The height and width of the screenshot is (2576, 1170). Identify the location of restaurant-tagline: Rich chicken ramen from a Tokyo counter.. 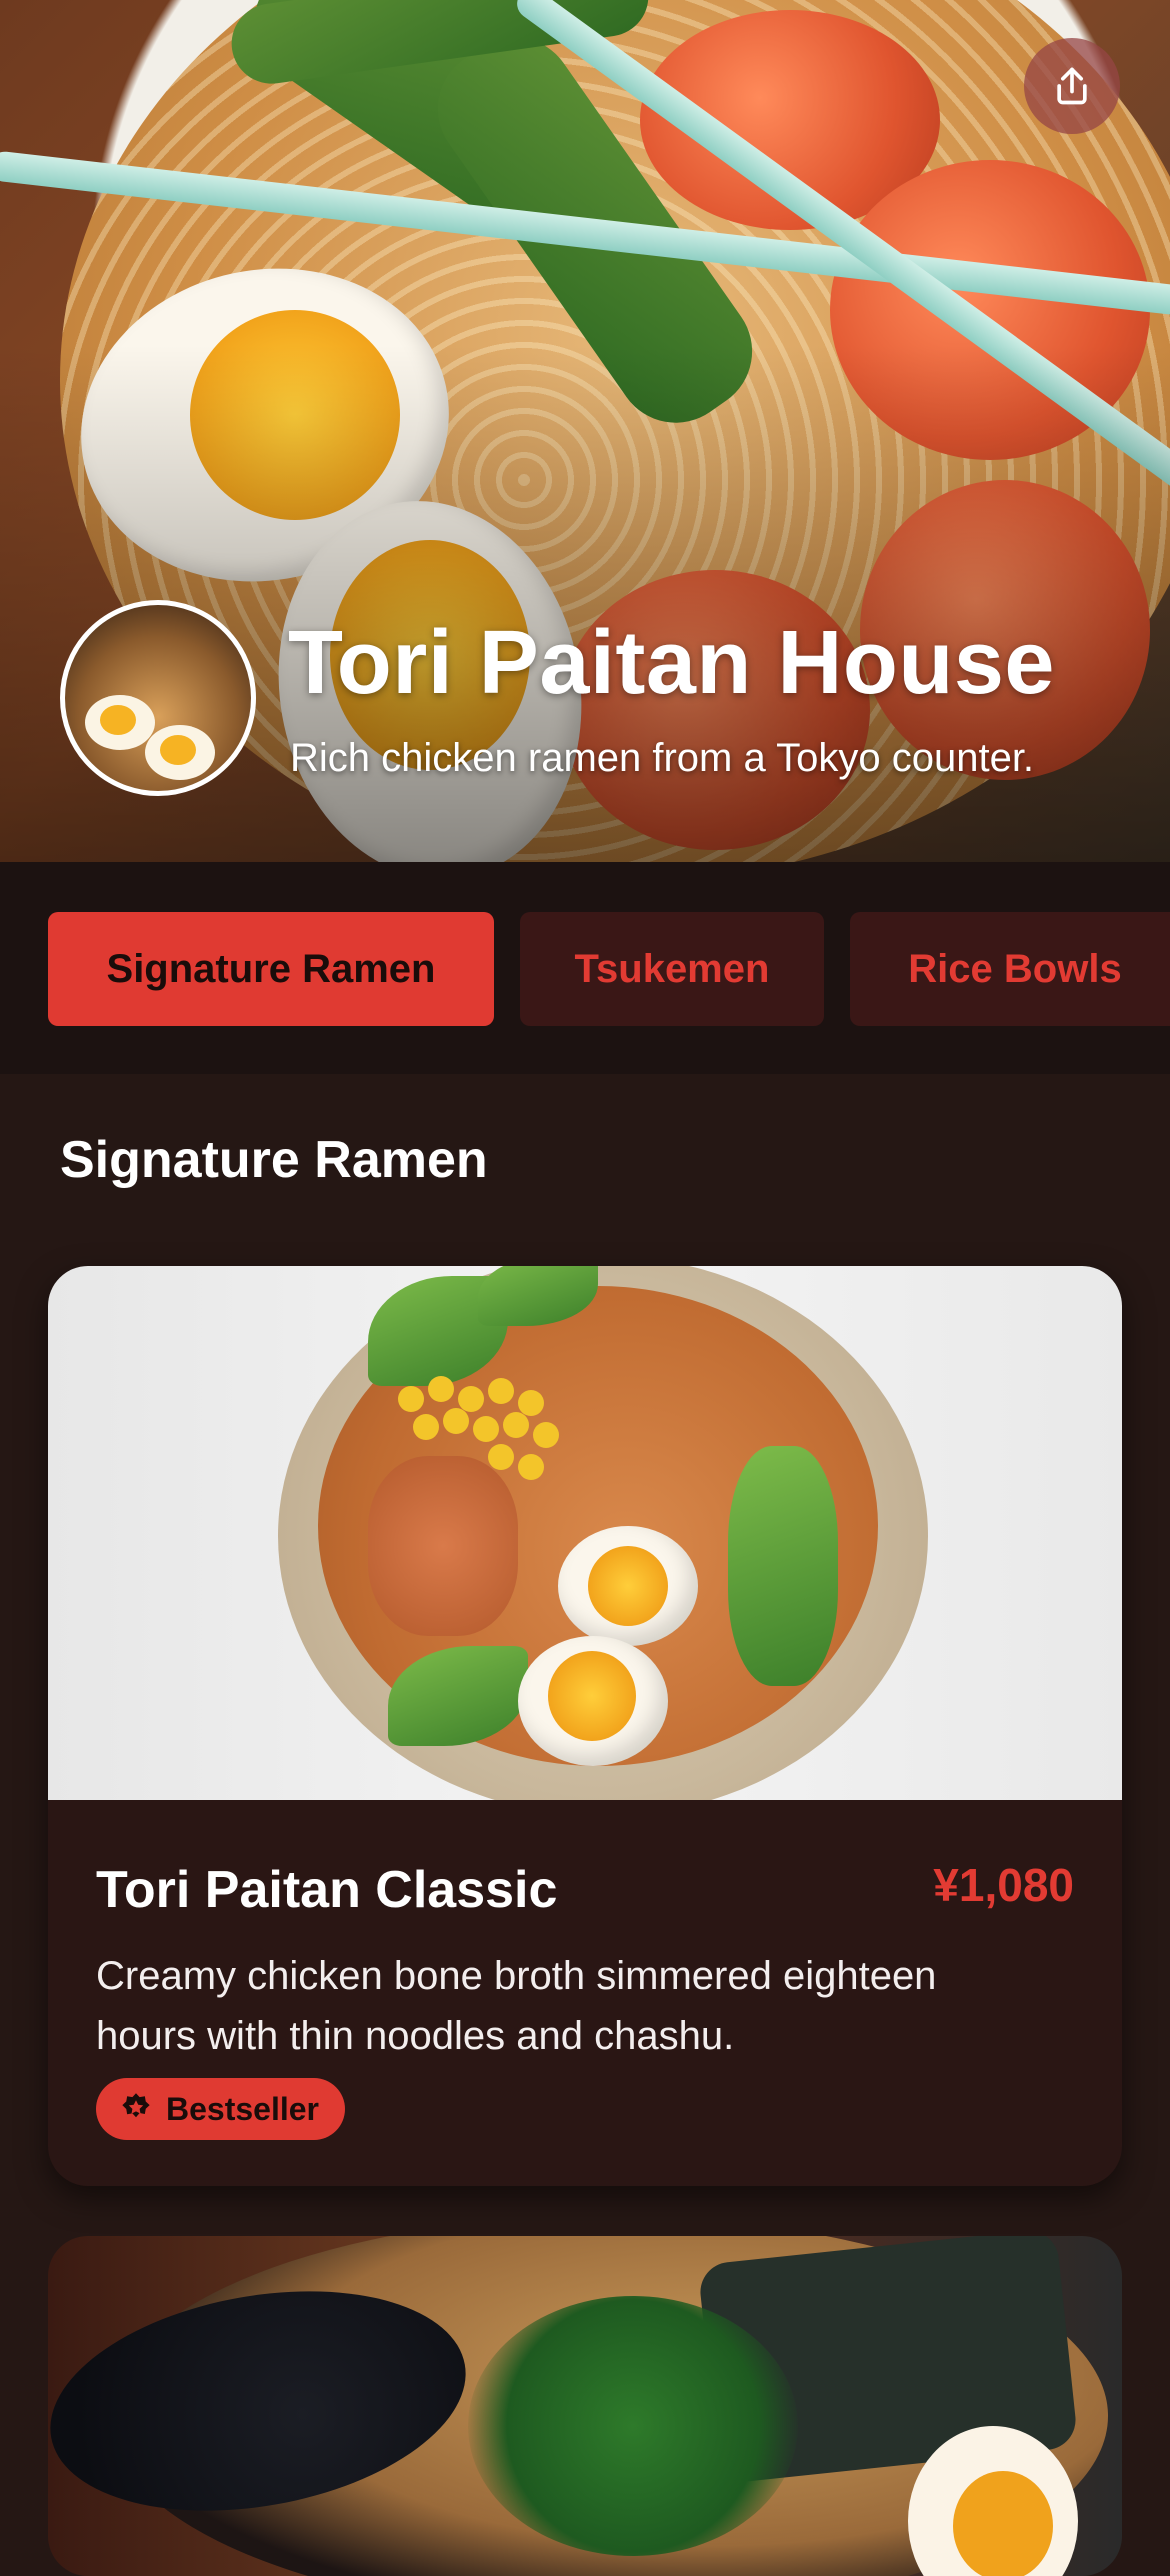
(662, 758).